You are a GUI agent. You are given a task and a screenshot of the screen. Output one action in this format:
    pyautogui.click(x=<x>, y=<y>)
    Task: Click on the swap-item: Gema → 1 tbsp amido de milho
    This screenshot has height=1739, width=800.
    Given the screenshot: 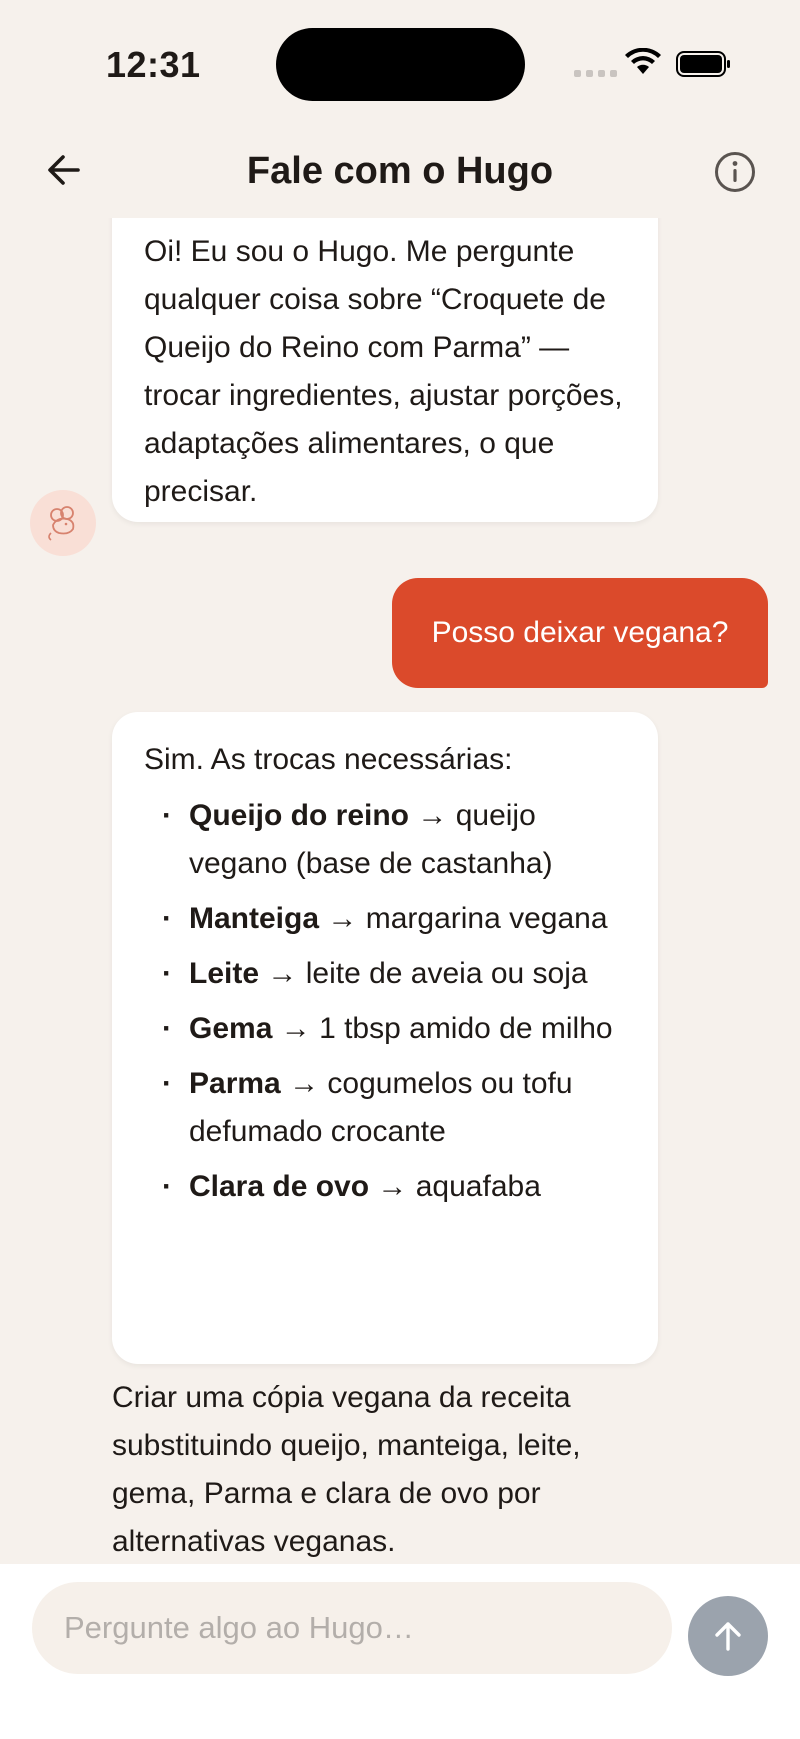 What is the action you would take?
    pyautogui.click(x=394, y=1029)
    